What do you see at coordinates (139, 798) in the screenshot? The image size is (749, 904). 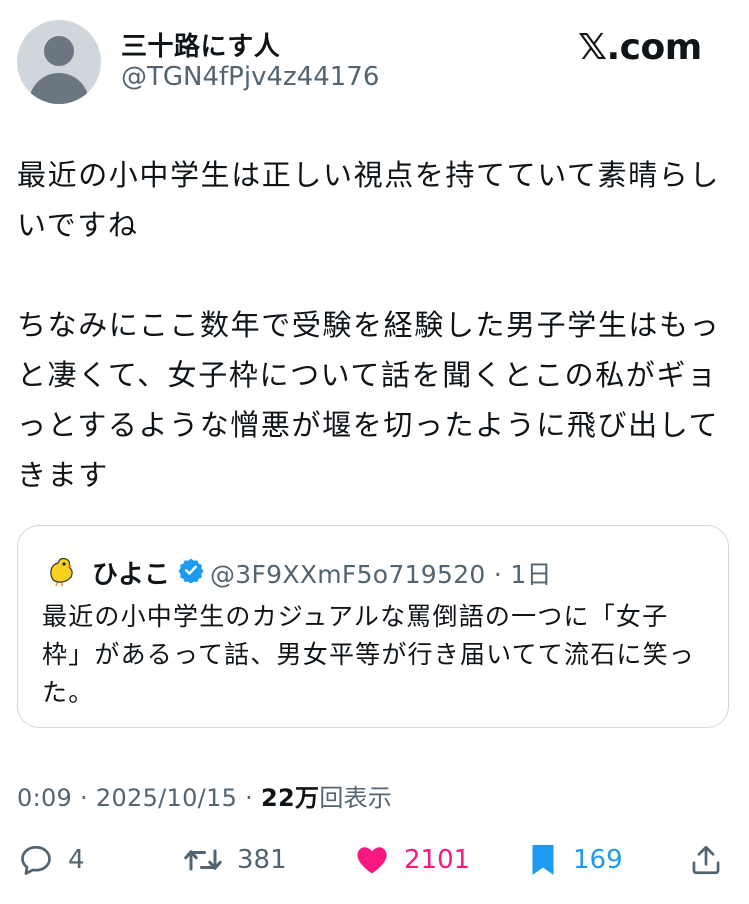 I see `post-timestamp: 0:09 · 2025/10/15 ·` at bounding box center [139, 798].